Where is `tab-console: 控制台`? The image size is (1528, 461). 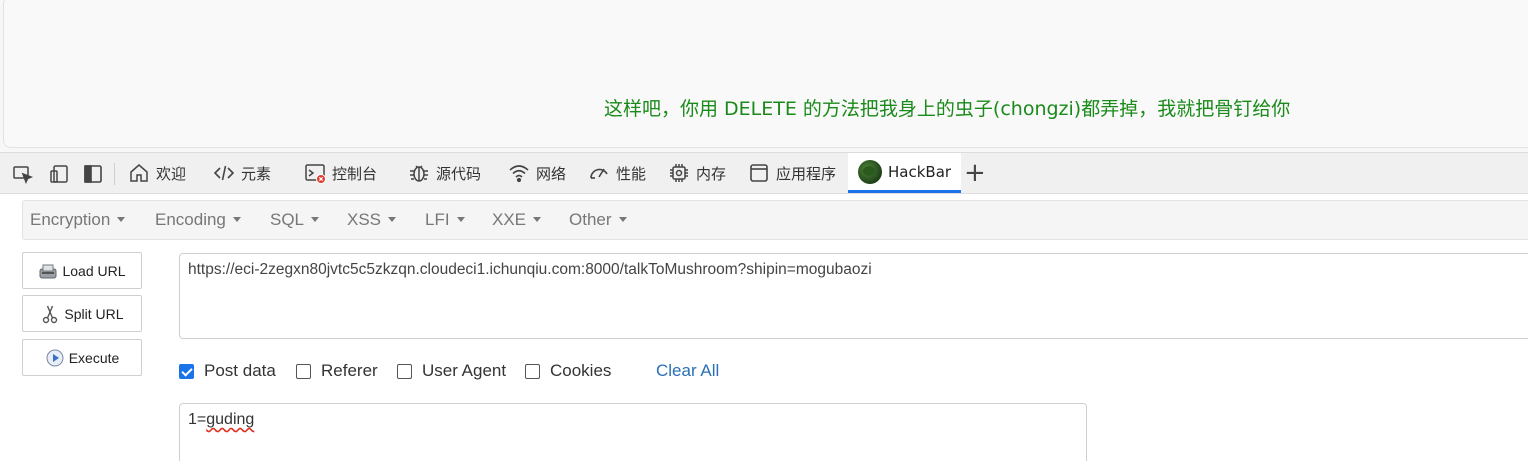 tab-console: 控制台 is located at coordinates (340, 173).